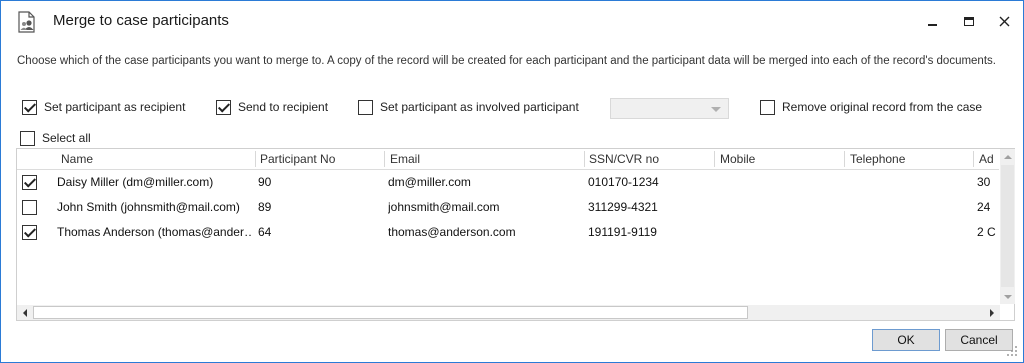 This screenshot has width=1024, height=363. What do you see at coordinates (27, 138) in the screenshot?
I see `select-all-checkbox` at bounding box center [27, 138].